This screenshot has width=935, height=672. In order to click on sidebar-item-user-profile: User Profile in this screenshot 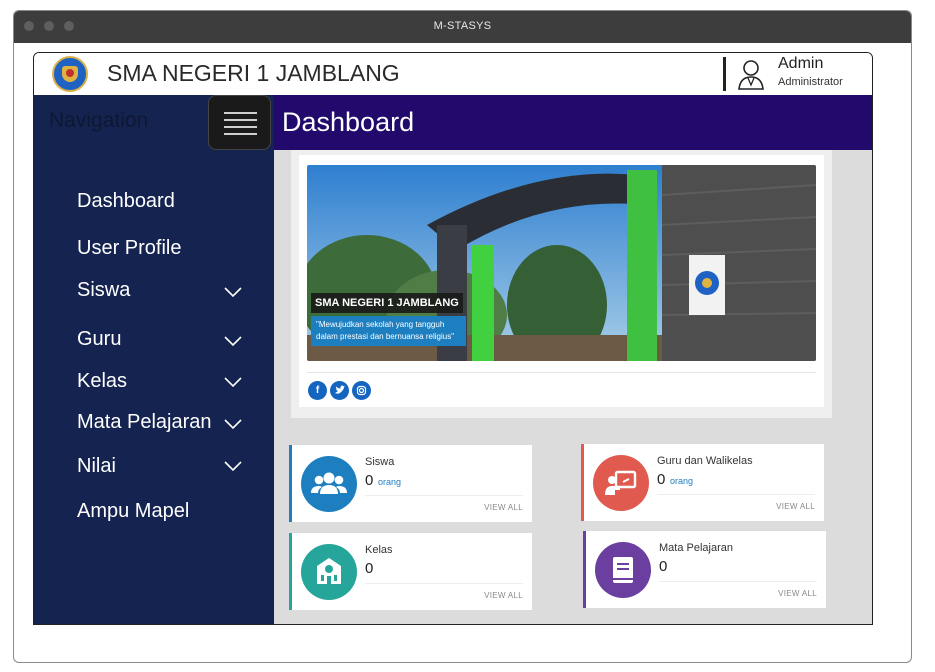, I will do `click(129, 248)`.